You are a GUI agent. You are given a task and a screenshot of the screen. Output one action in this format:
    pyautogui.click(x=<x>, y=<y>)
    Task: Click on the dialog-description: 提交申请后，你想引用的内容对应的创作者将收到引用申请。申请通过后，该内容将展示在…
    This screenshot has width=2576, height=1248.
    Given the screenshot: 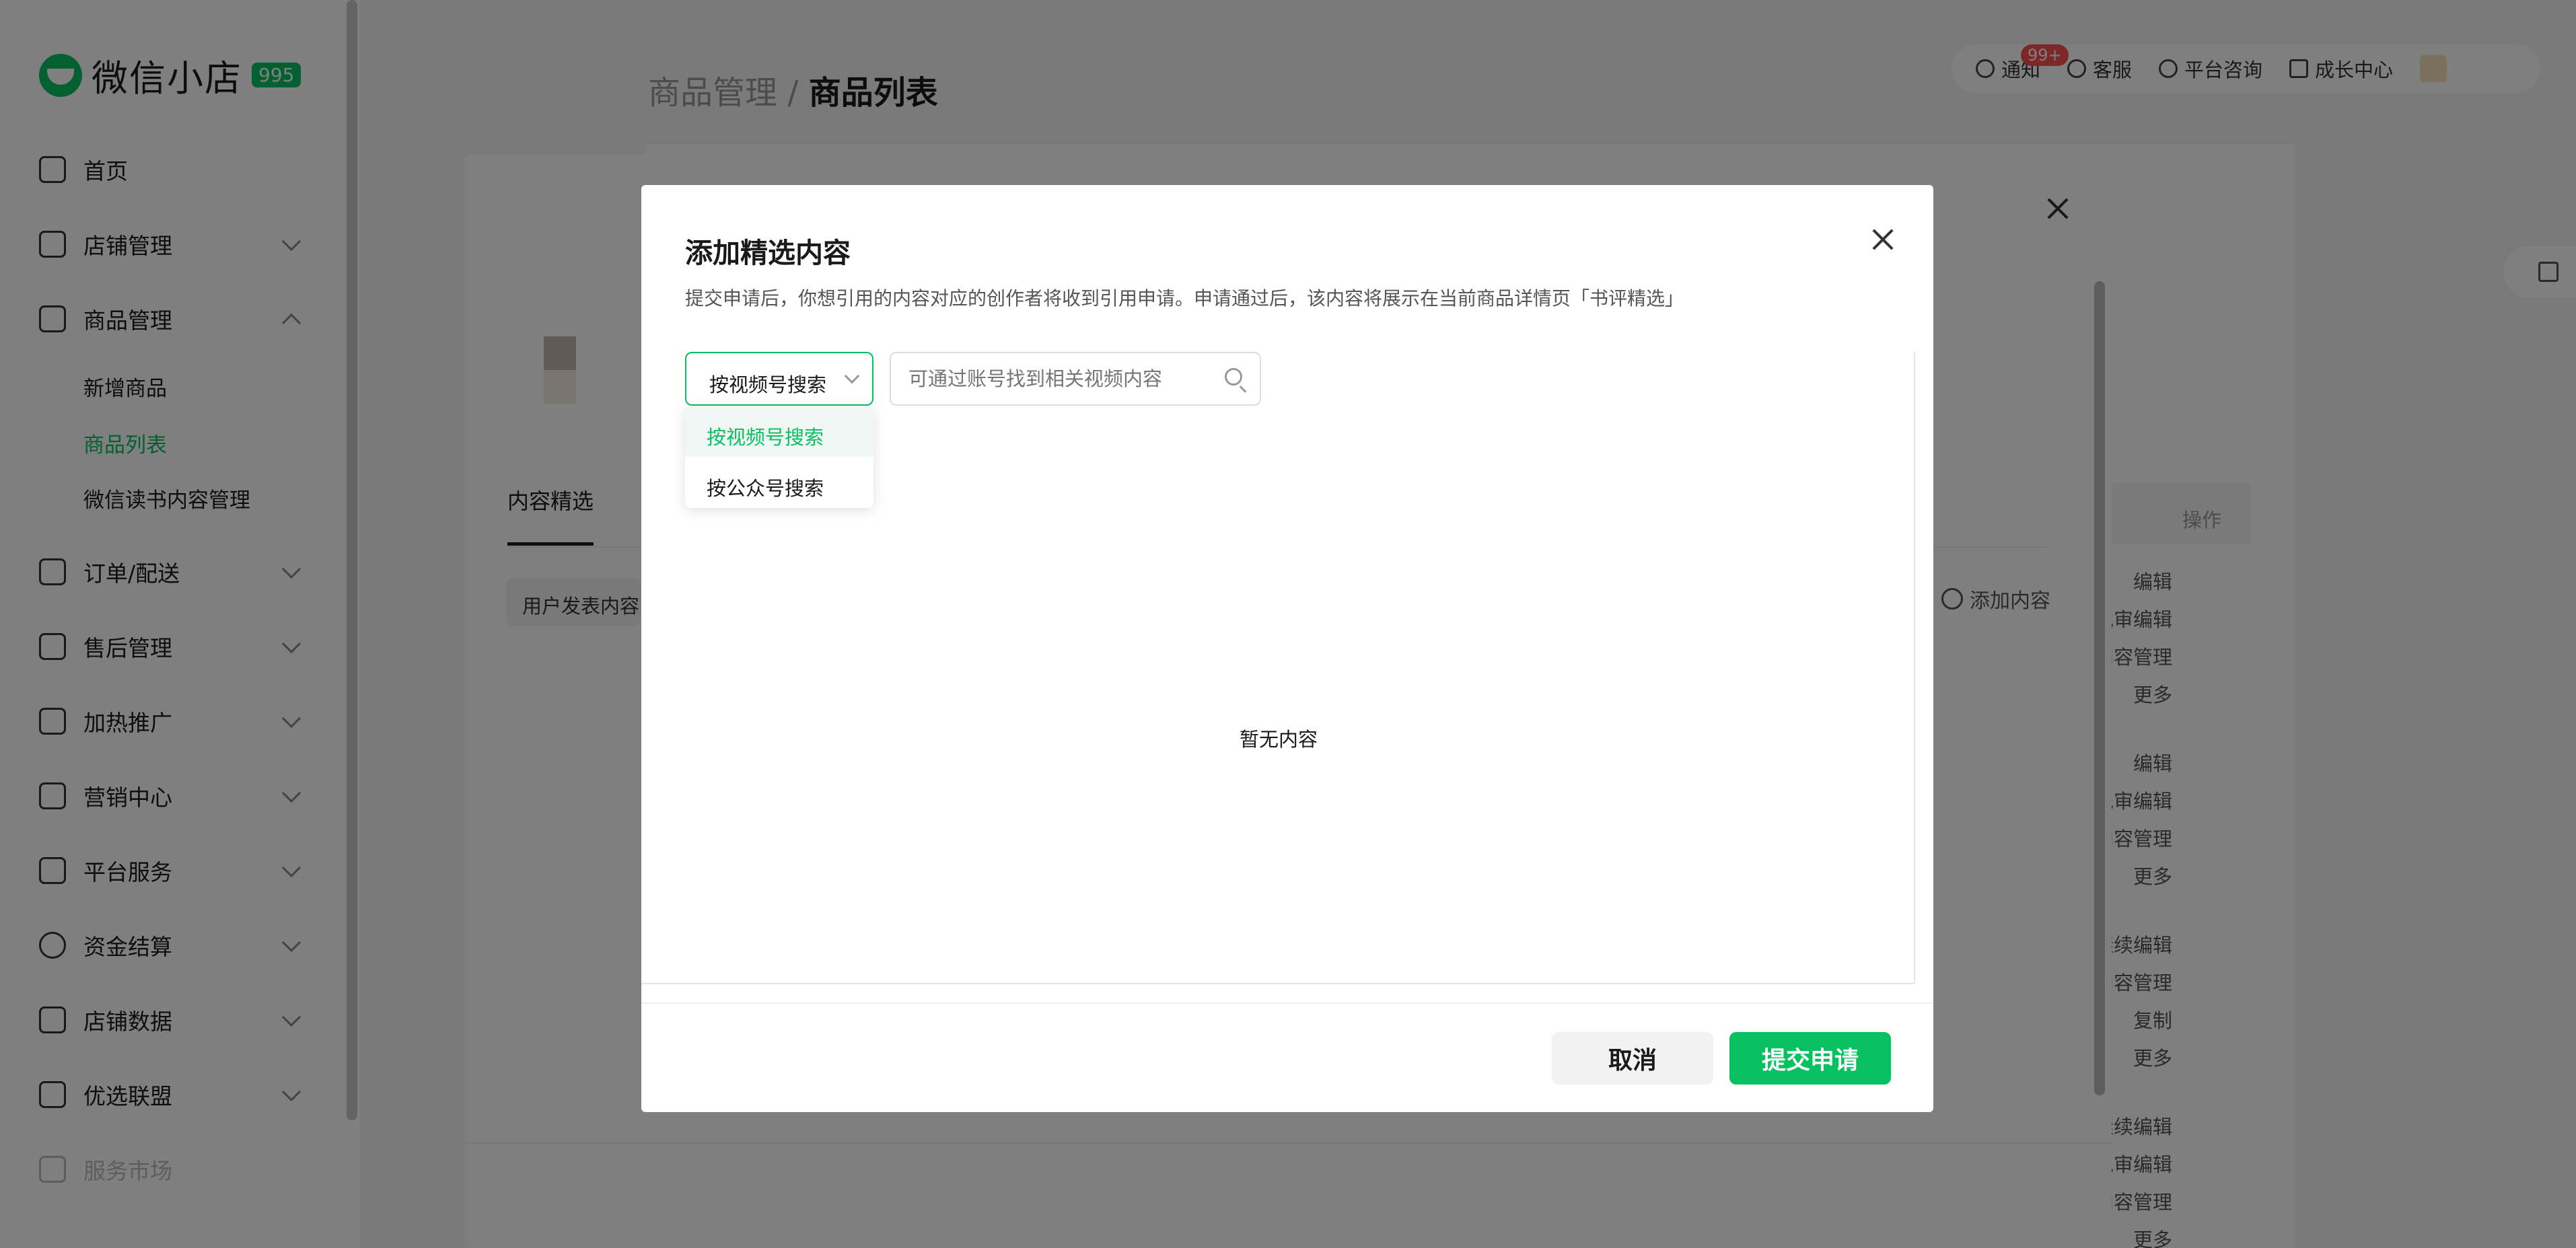 What is the action you would take?
    pyautogui.click(x=1184, y=298)
    